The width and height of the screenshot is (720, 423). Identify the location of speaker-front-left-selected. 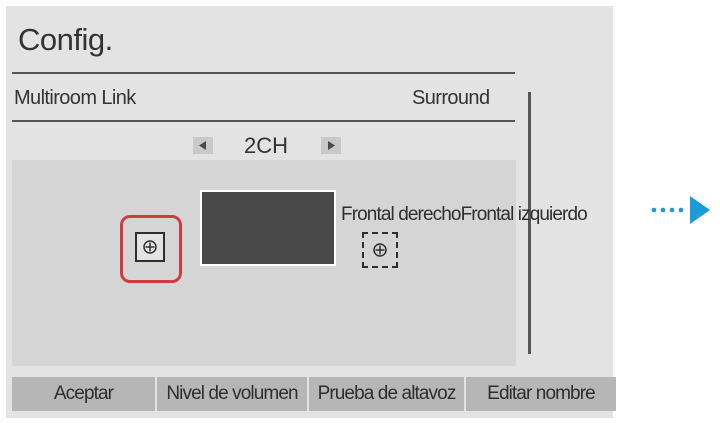
(151, 249).